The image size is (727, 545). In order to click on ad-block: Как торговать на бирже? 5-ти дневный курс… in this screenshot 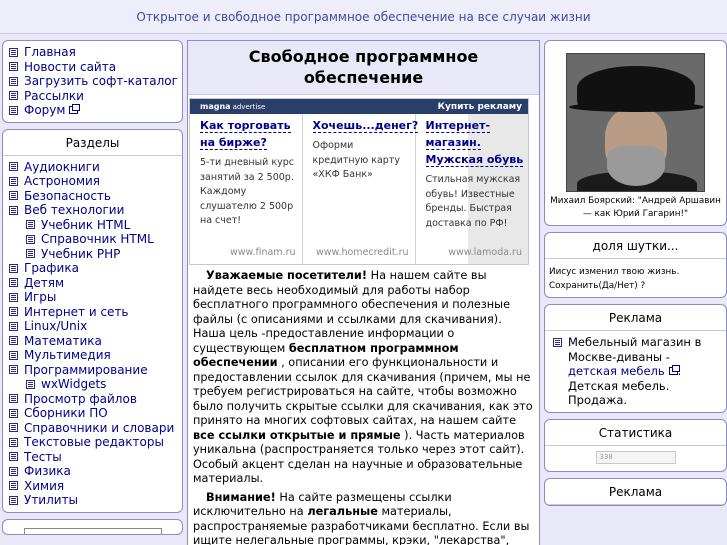, I will do `click(246, 189)`.